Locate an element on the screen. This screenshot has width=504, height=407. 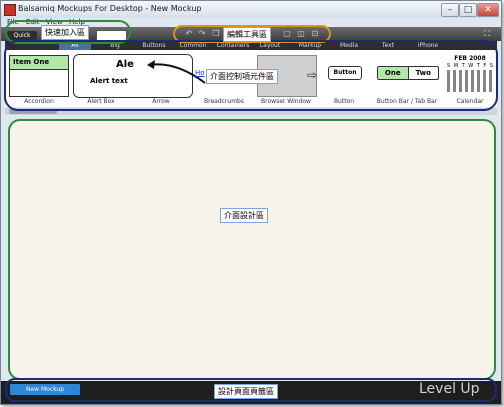
minimize-button: – is located at coordinates (450, 10).